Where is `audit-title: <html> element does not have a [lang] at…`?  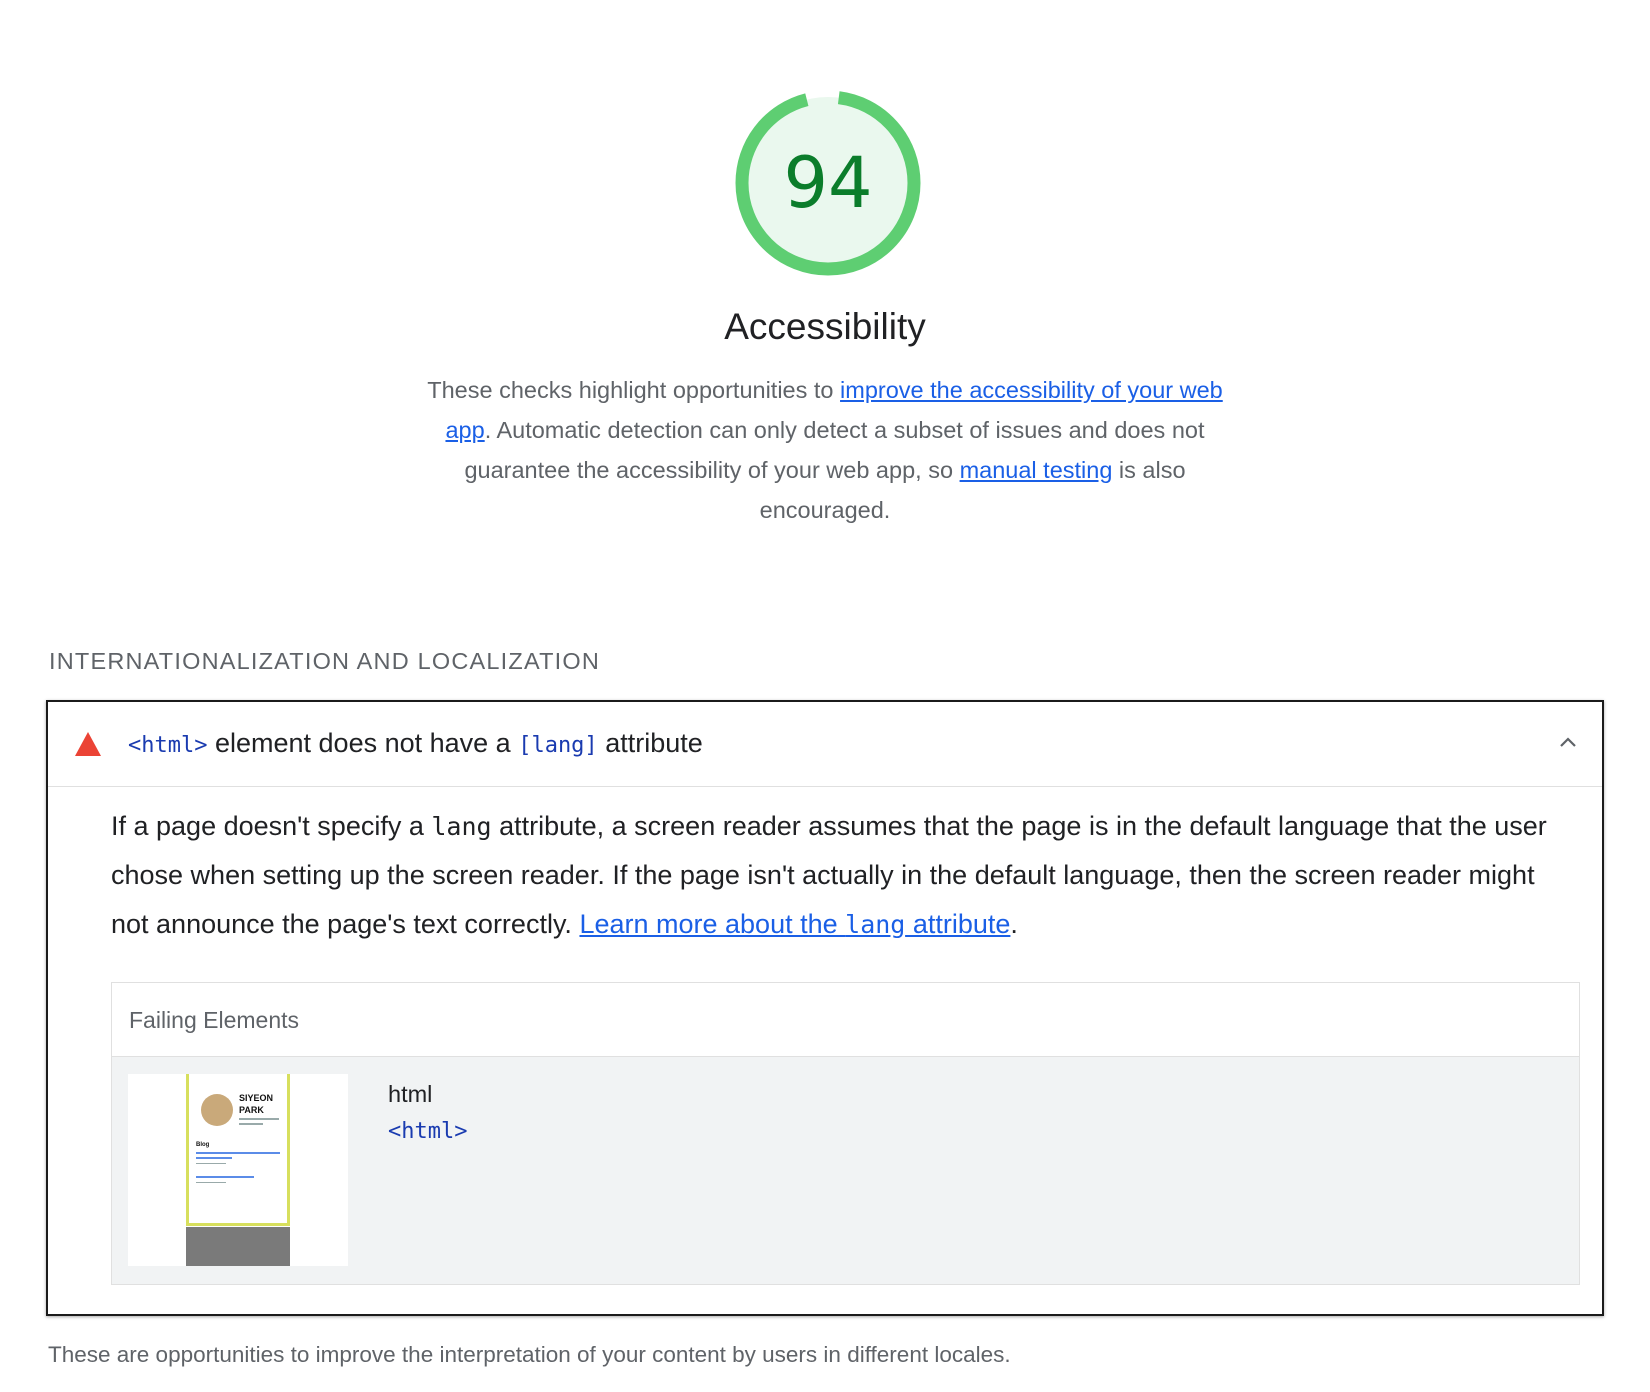
audit-title: <html> element does not have a [lang] at… is located at coordinates (415, 743).